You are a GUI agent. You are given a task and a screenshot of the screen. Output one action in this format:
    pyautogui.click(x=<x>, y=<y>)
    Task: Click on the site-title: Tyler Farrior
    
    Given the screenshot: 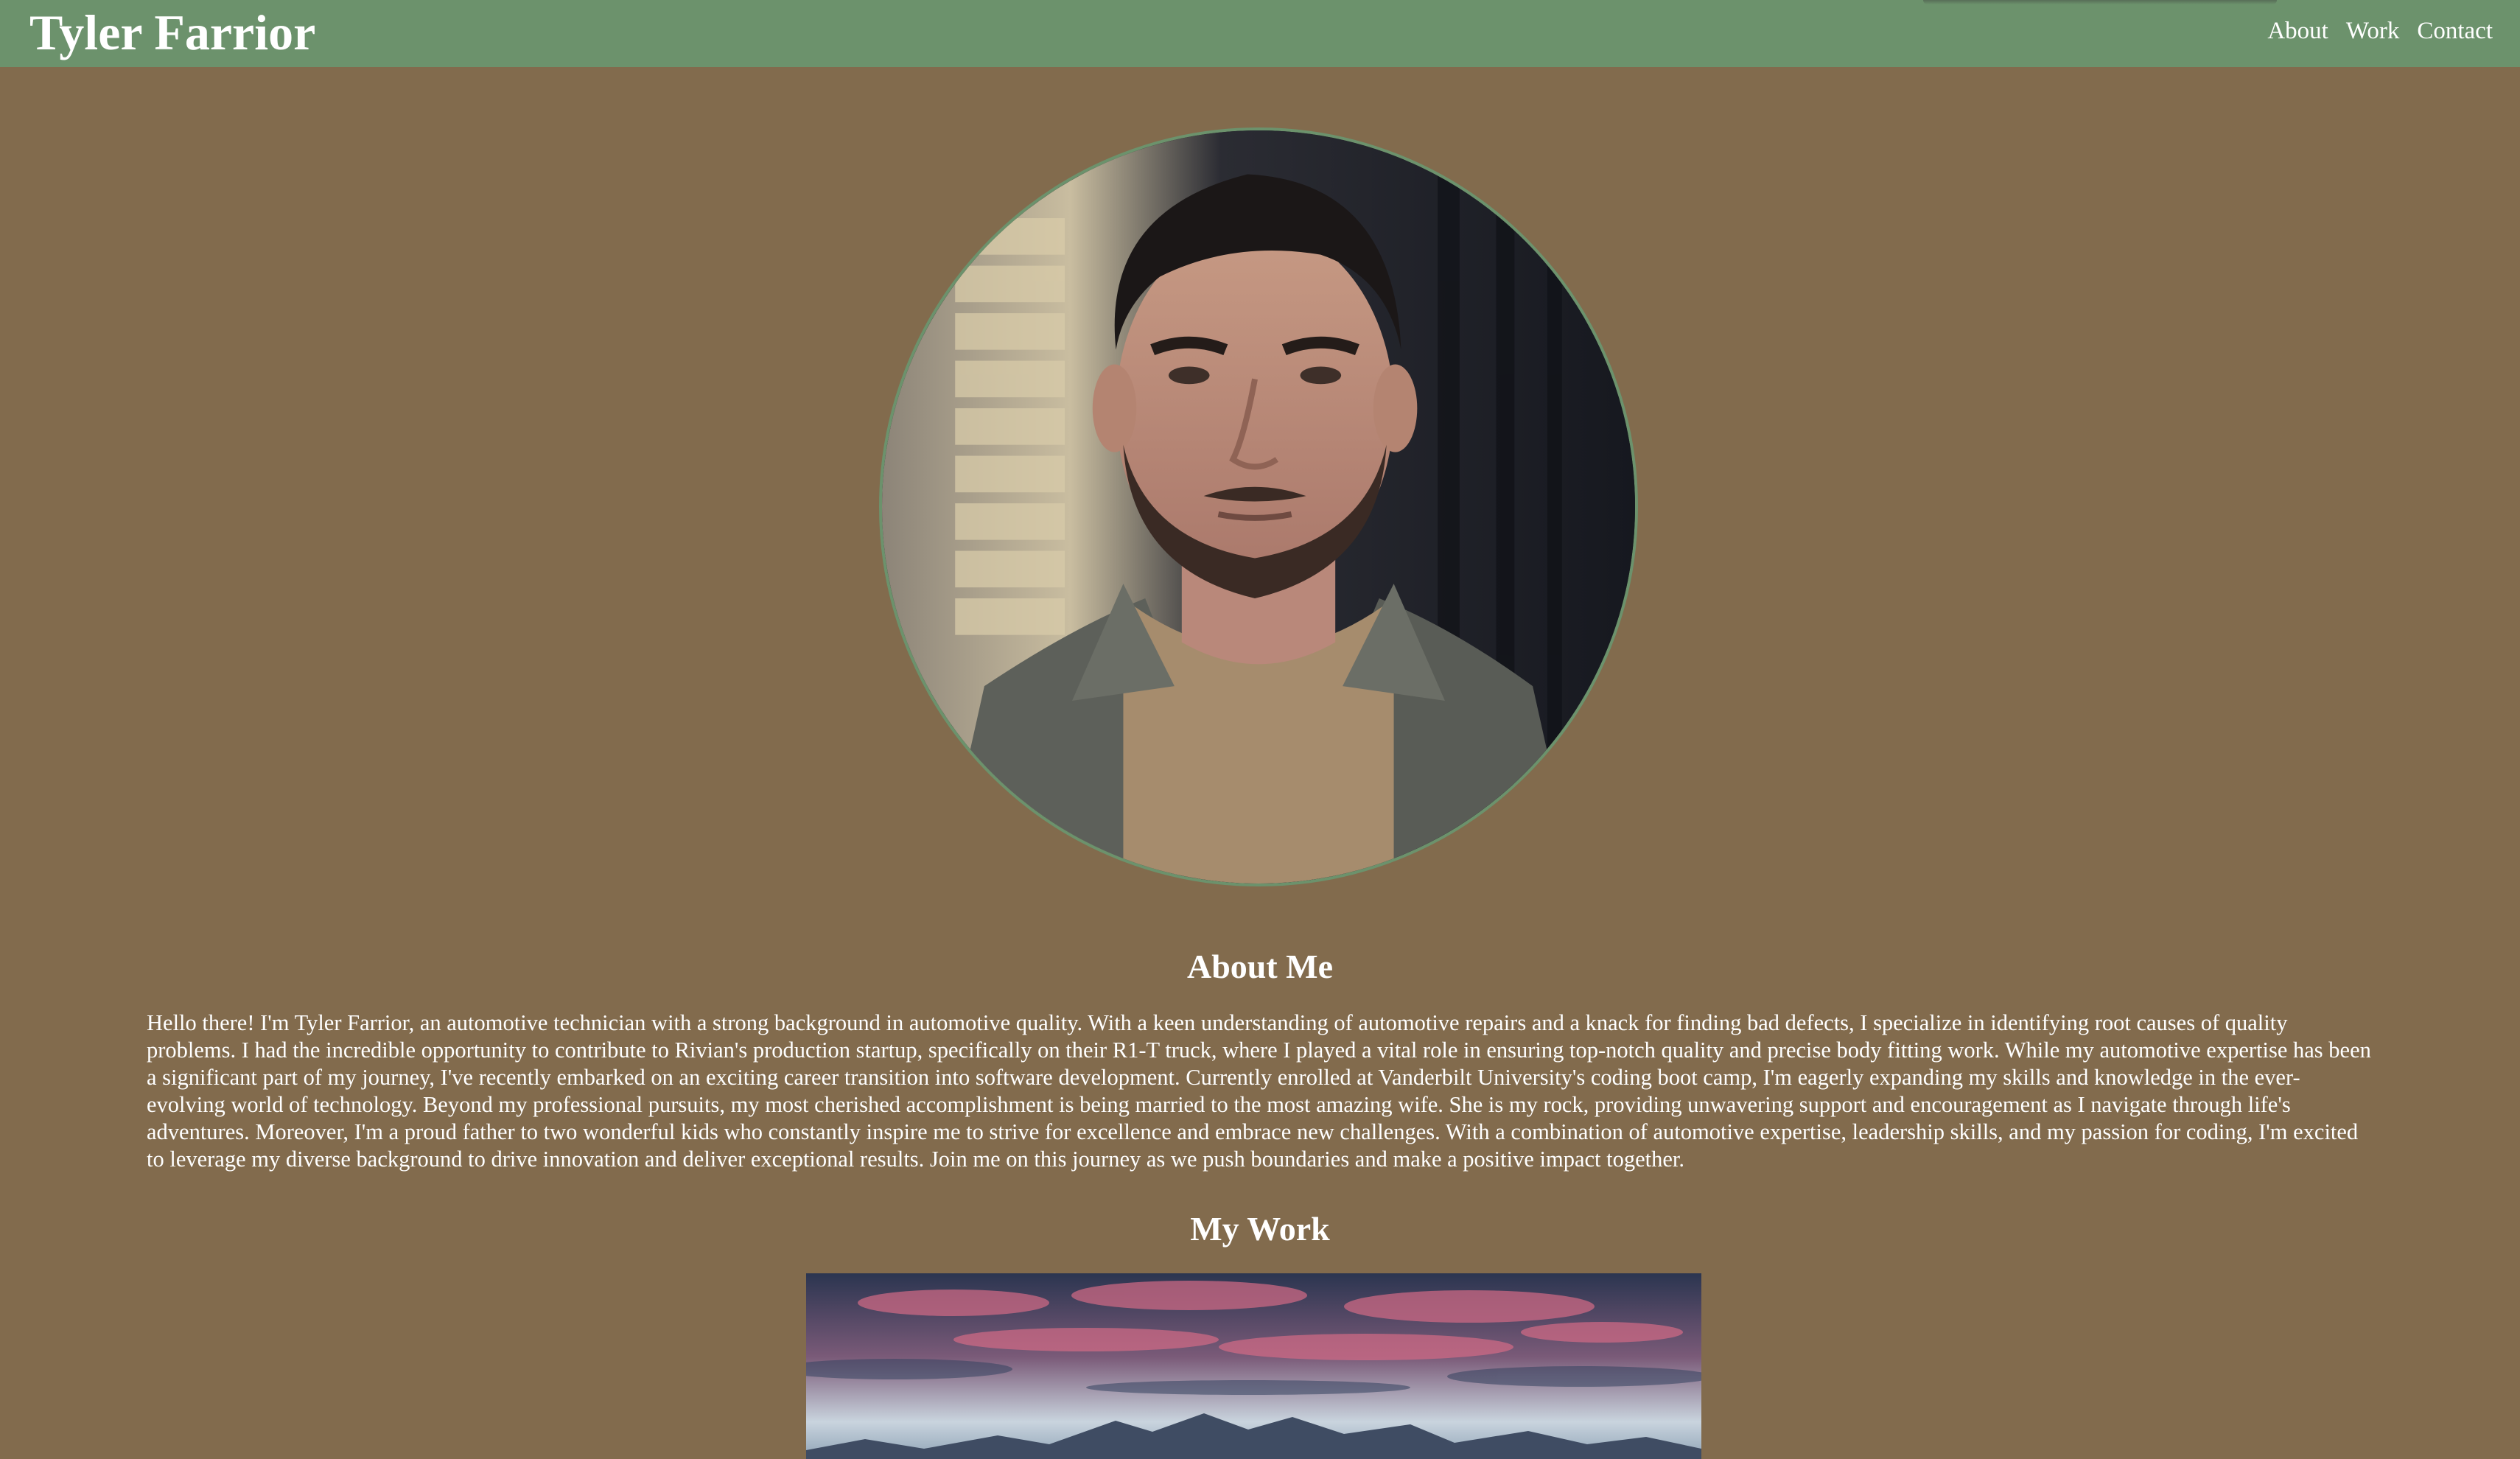 What is the action you would take?
    pyautogui.click(x=172, y=32)
    